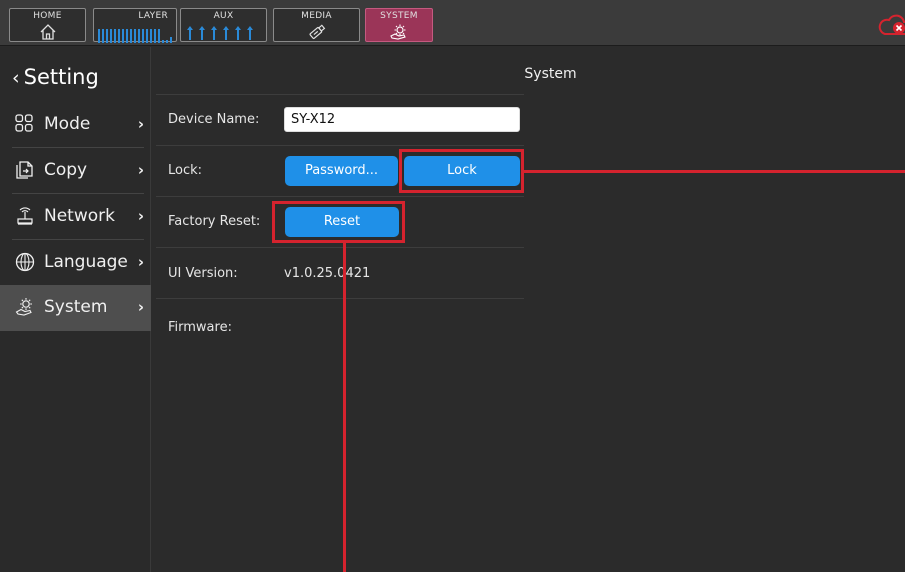  I want to click on tab-aux: AUX, so click(223, 25).